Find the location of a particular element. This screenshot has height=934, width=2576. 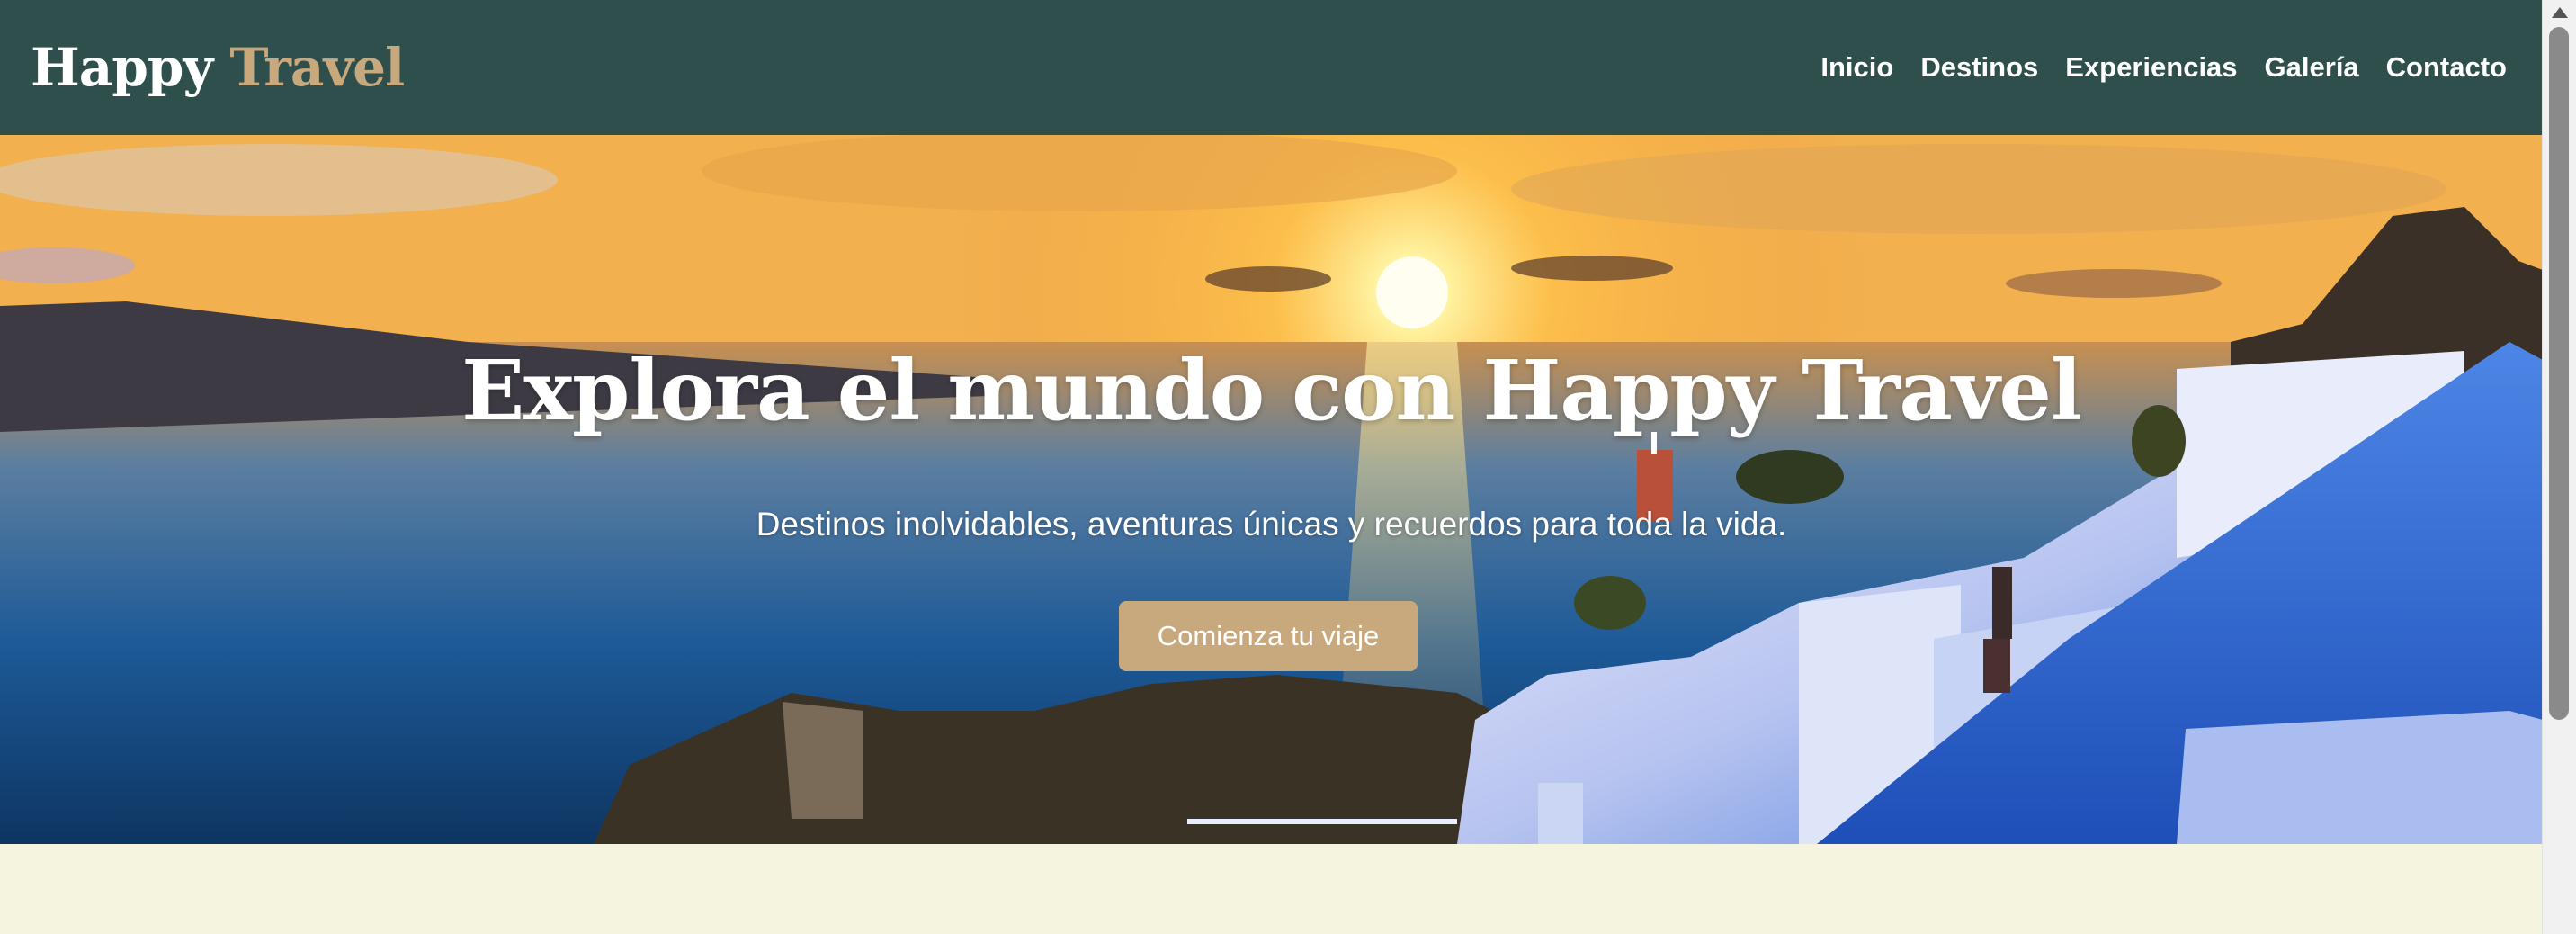

nav-link-galeria: Galería is located at coordinates (2312, 67).